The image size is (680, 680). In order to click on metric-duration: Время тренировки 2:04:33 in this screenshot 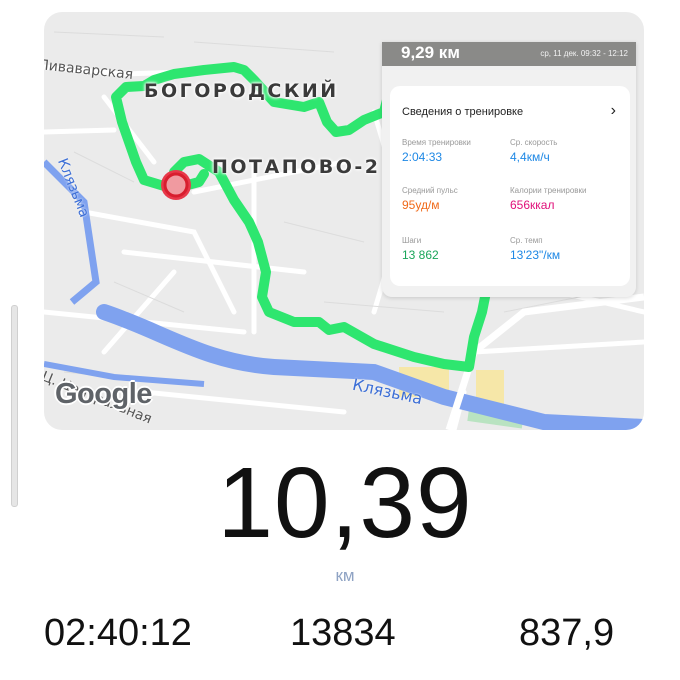, I will do `click(457, 151)`.